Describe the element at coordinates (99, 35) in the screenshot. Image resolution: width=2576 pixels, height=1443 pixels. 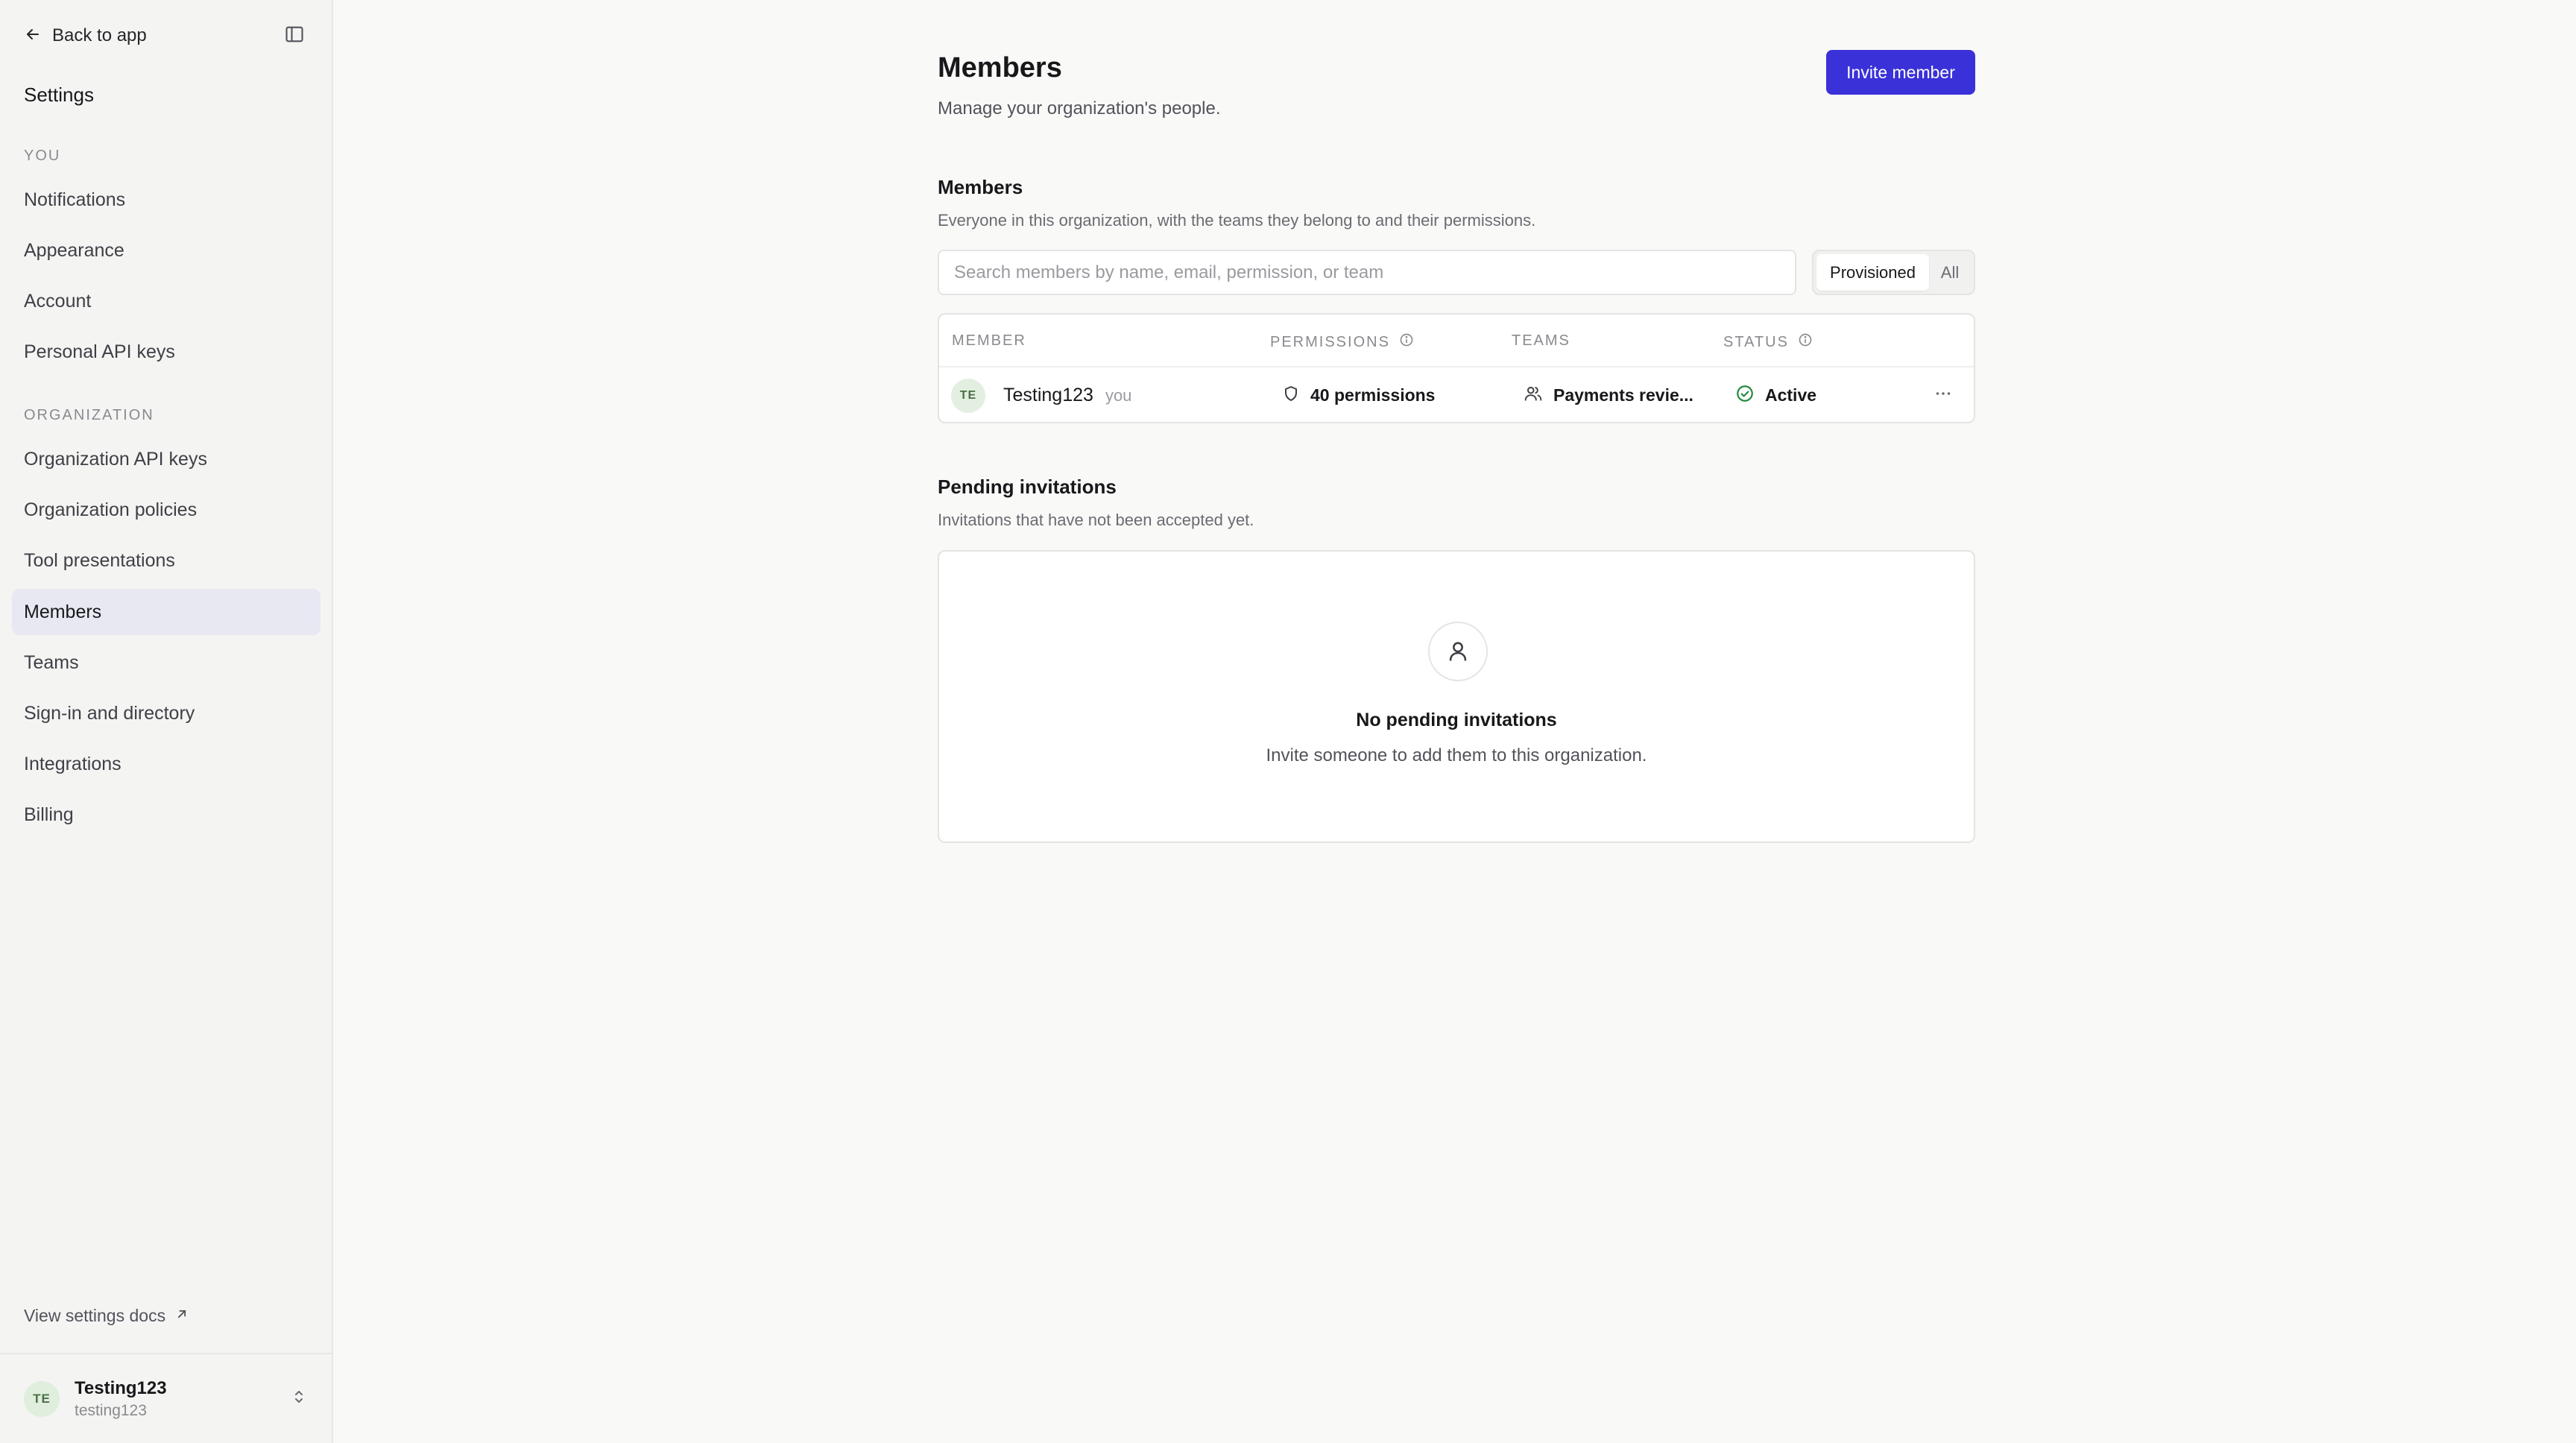
I see `back-to-app-label: Back to app` at that location.